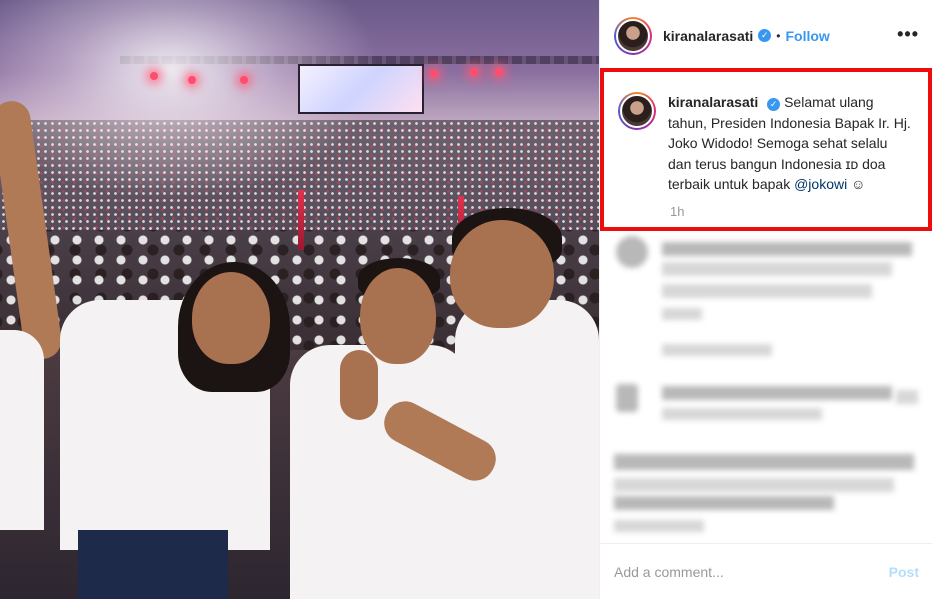 The height and width of the screenshot is (599, 932). Describe the element at coordinates (22, 430) in the screenshot. I see `person-left-edge` at that location.